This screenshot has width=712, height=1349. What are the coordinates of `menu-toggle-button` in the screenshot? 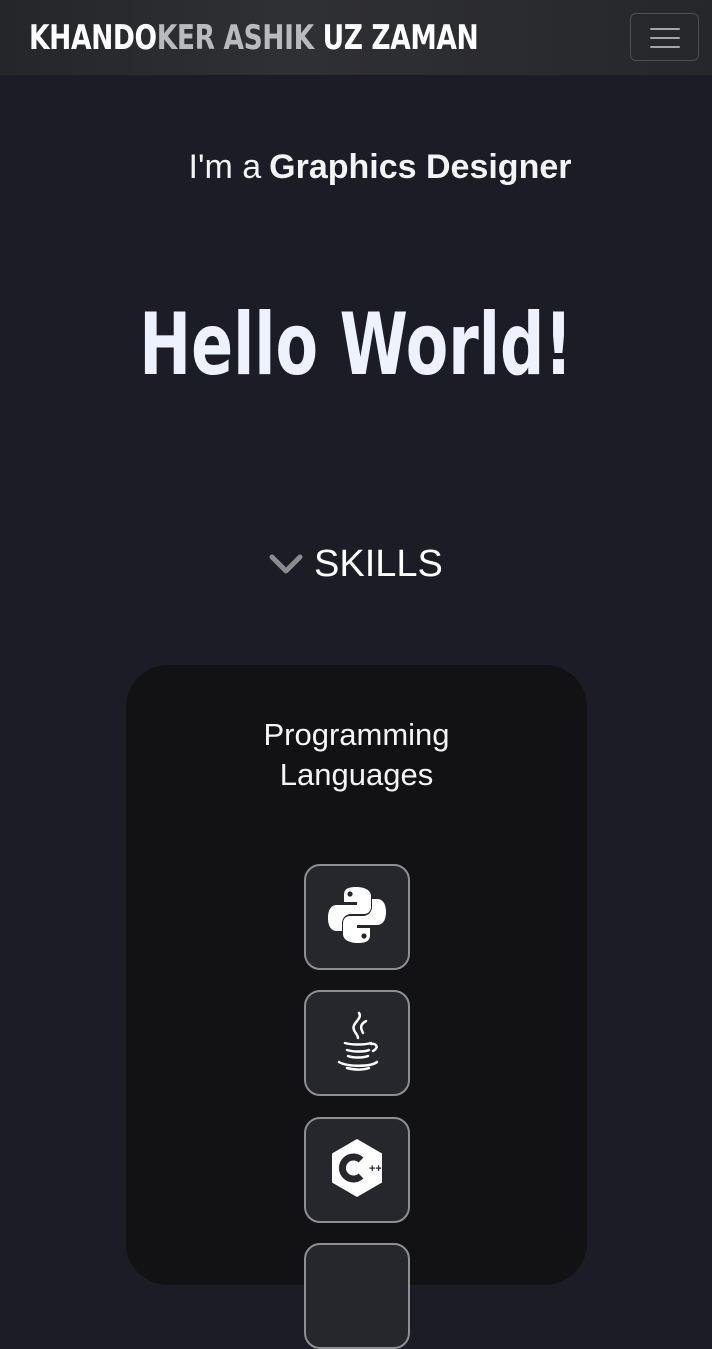 It's located at (664, 37).